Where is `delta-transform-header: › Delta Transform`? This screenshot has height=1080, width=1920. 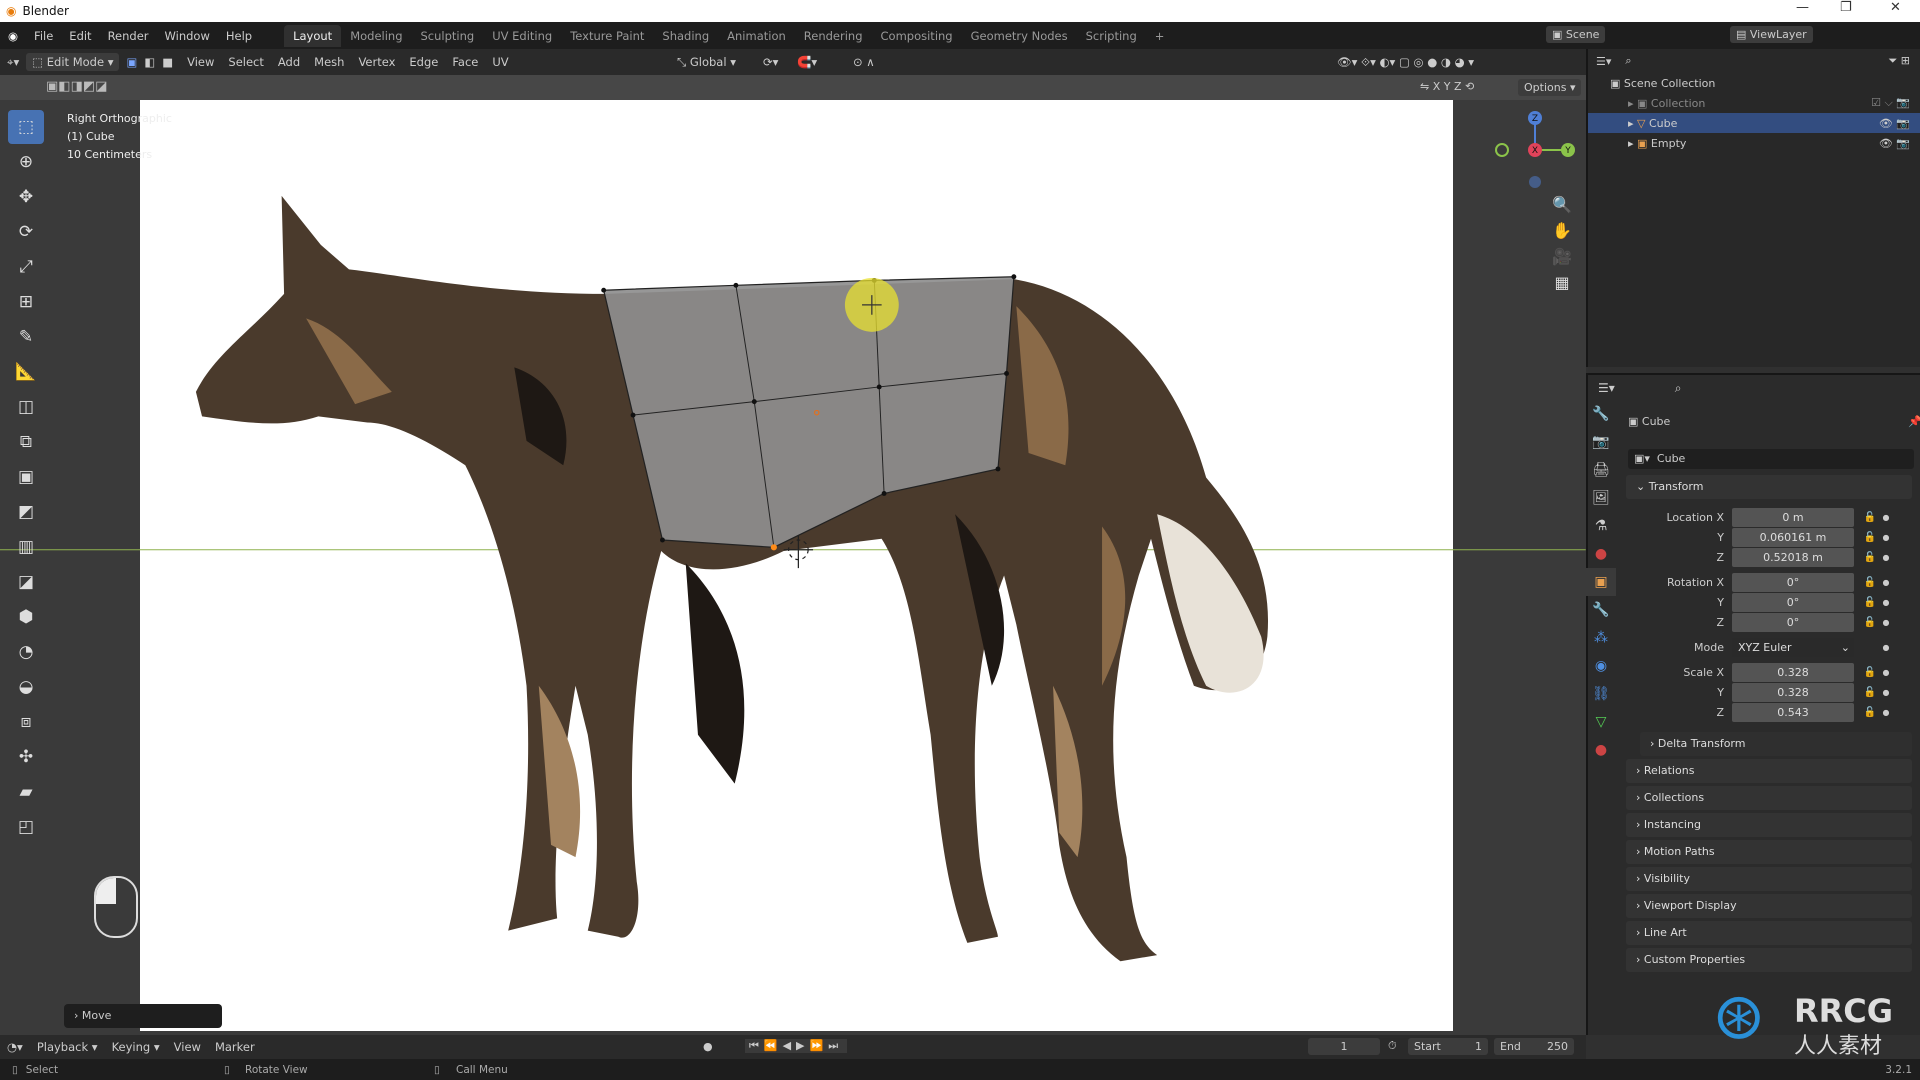 delta-transform-header: › Delta Transform is located at coordinates (1776, 744).